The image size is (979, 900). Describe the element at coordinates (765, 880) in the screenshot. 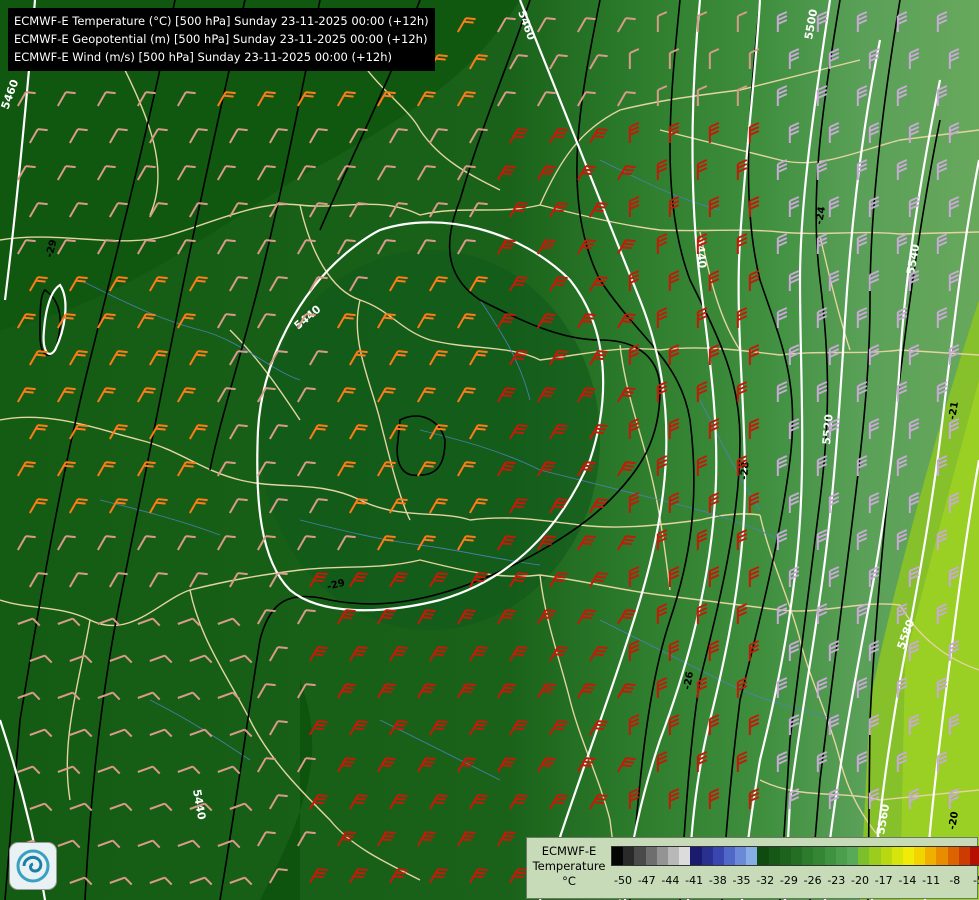

I see `legend-tick-label: -32` at that location.